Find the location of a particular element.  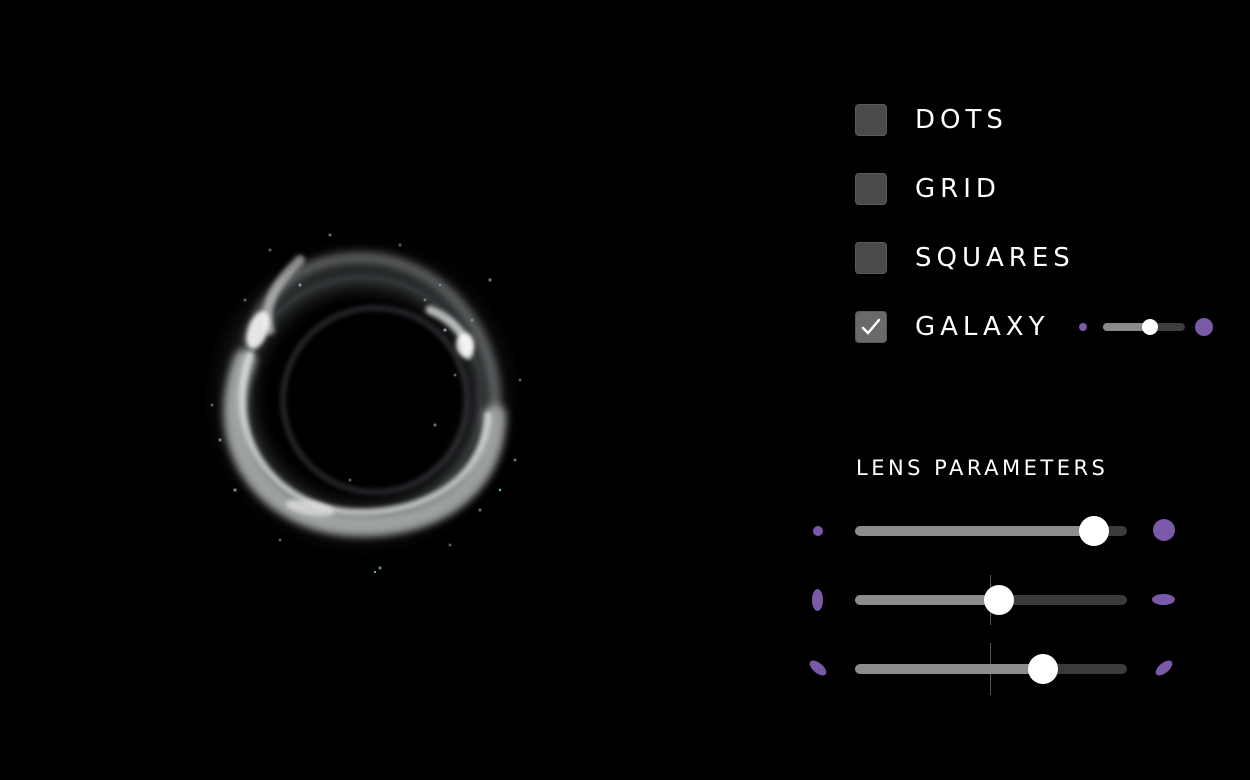

lens-mass-slider is located at coordinates (991, 530).